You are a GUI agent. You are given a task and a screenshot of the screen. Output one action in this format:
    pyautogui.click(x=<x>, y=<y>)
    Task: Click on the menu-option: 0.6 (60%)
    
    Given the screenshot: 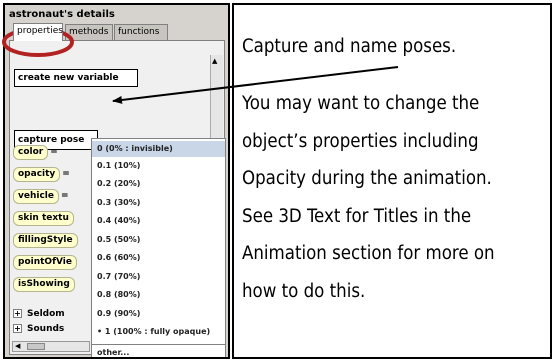 What is the action you would take?
    pyautogui.click(x=158, y=258)
    